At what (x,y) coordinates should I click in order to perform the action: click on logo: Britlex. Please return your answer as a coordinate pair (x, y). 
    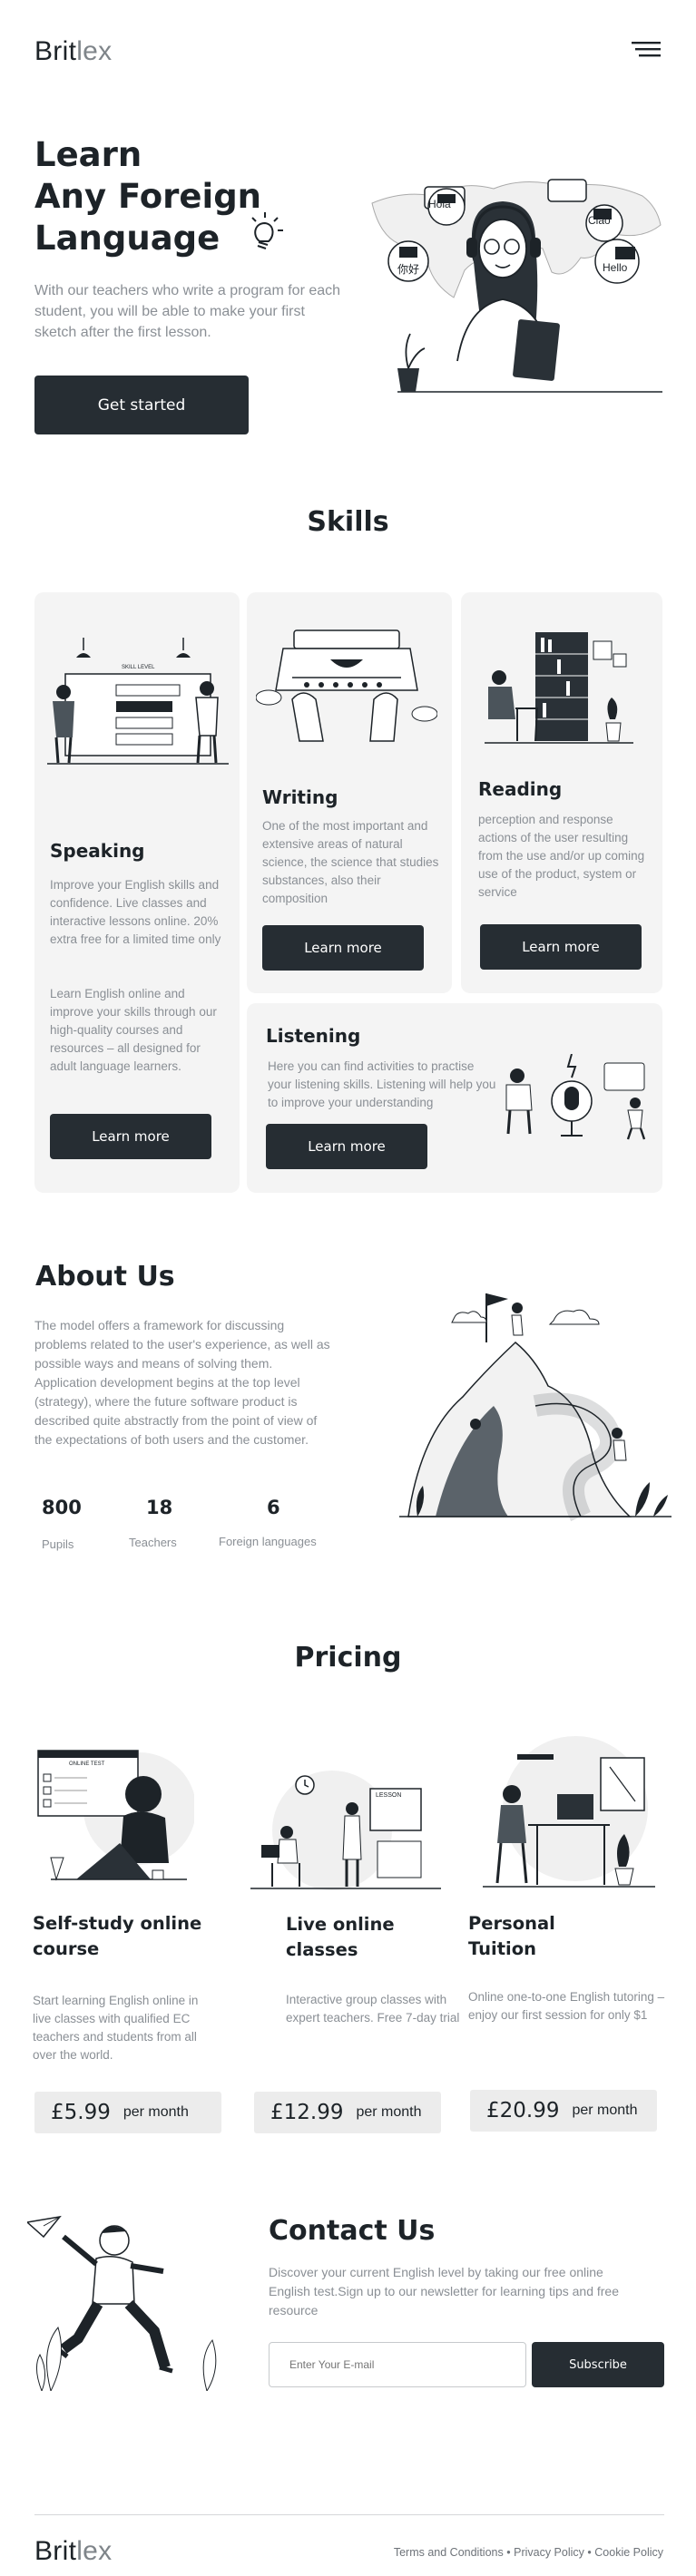
    Looking at the image, I should click on (73, 51).